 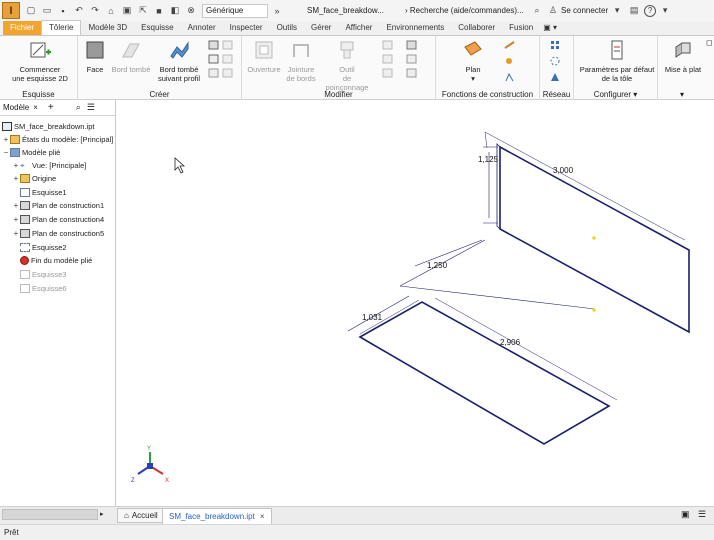 What do you see at coordinates (262, 516) in the screenshot?
I see `tab-close-icon: ×` at bounding box center [262, 516].